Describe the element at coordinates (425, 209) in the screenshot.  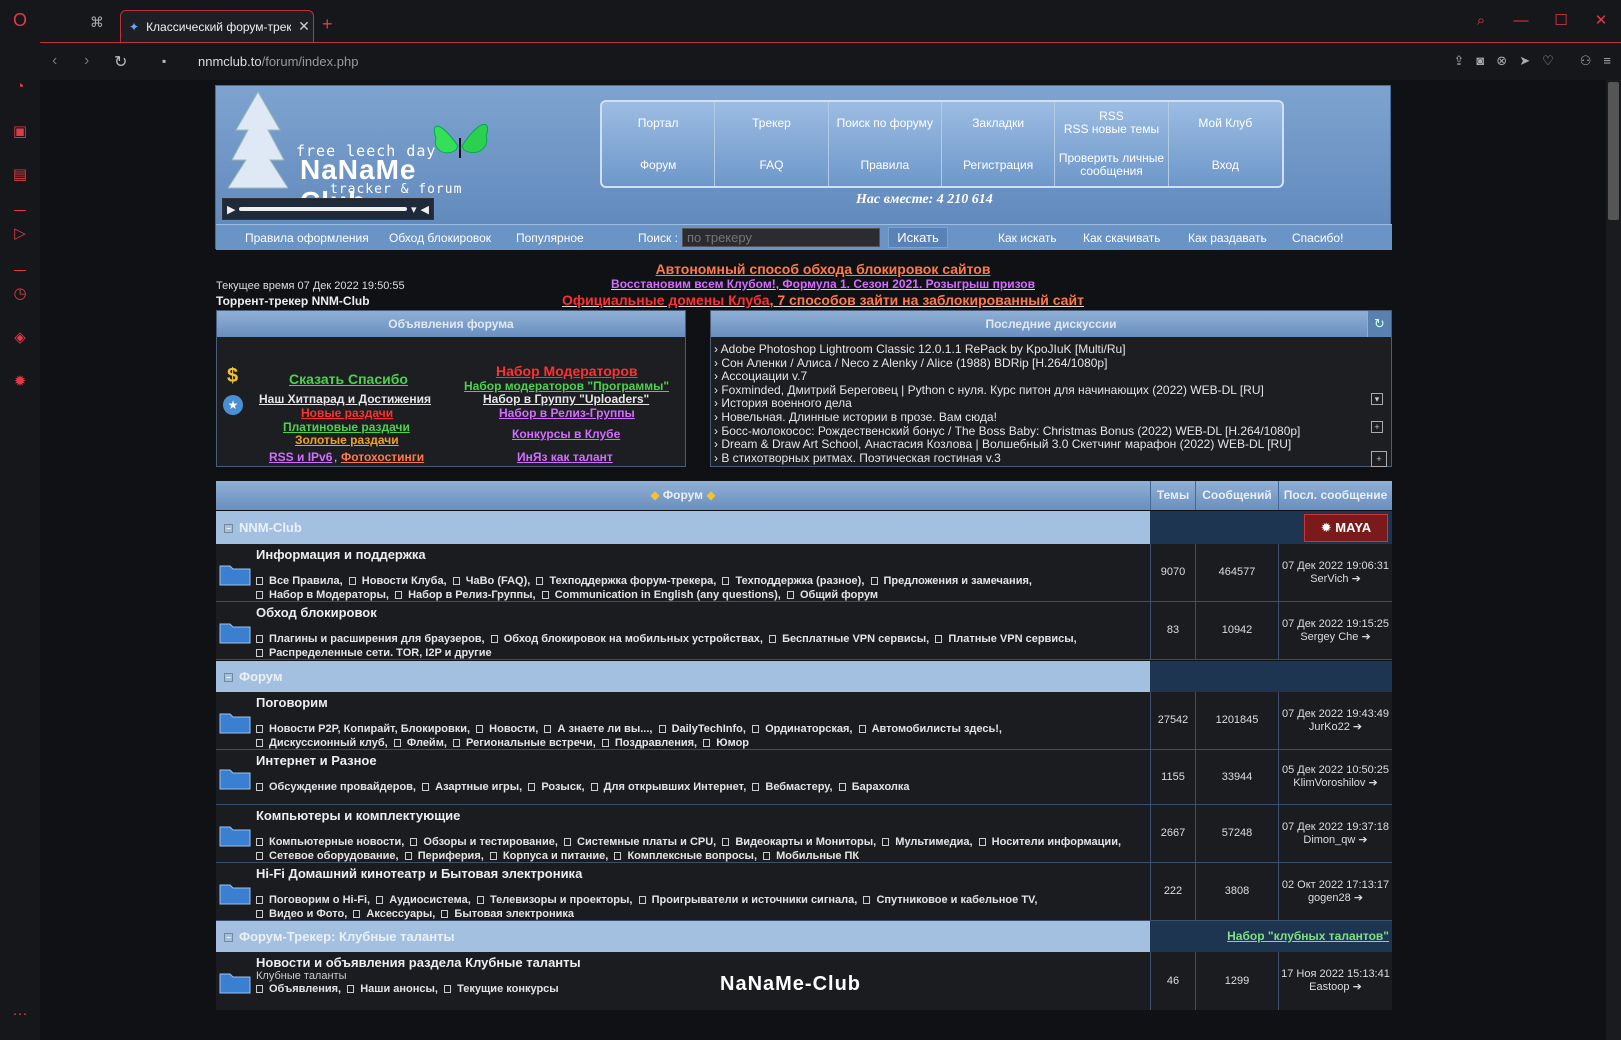
I see `volume-icon: ◀` at that location.